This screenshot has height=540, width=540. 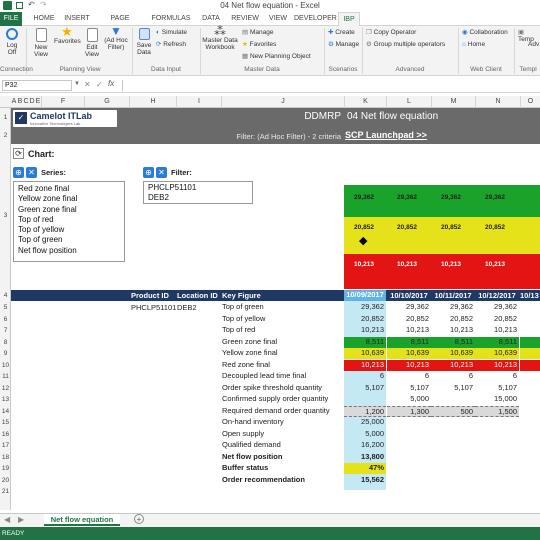 What do you see at coordinates (330, 85) in the screenshot?
I see `formula-input` at bounding box center [330, 85].